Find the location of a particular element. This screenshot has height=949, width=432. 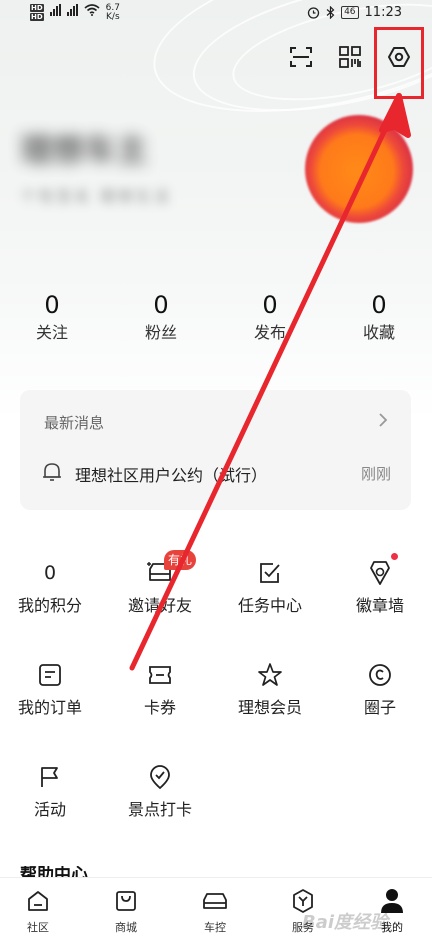

grid-item-ideal-member: 理想会员 is located at coordinates (270, 689).